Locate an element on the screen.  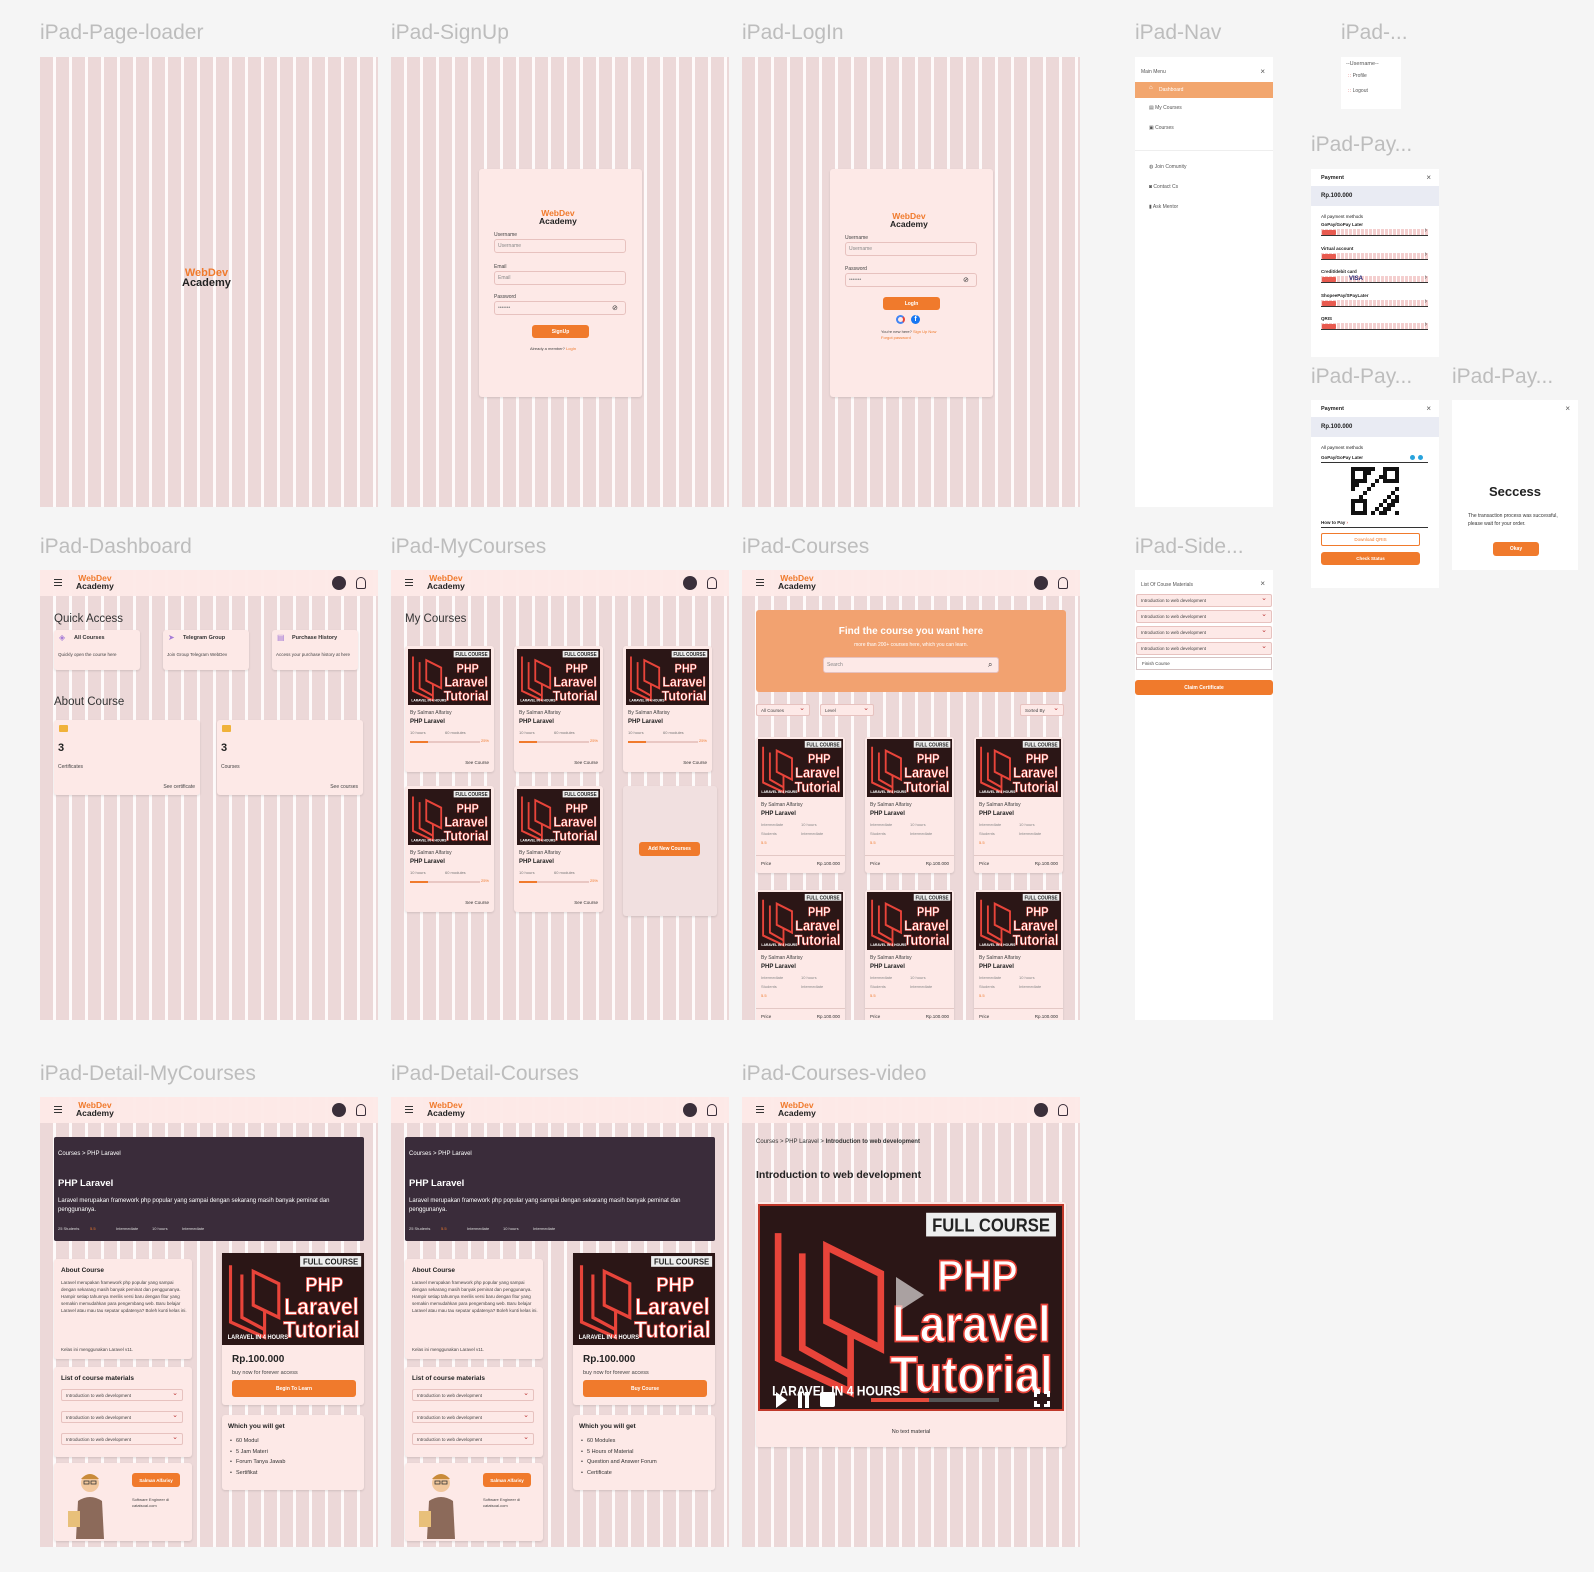
level-filter: Level is located at coordinates (847, 710).